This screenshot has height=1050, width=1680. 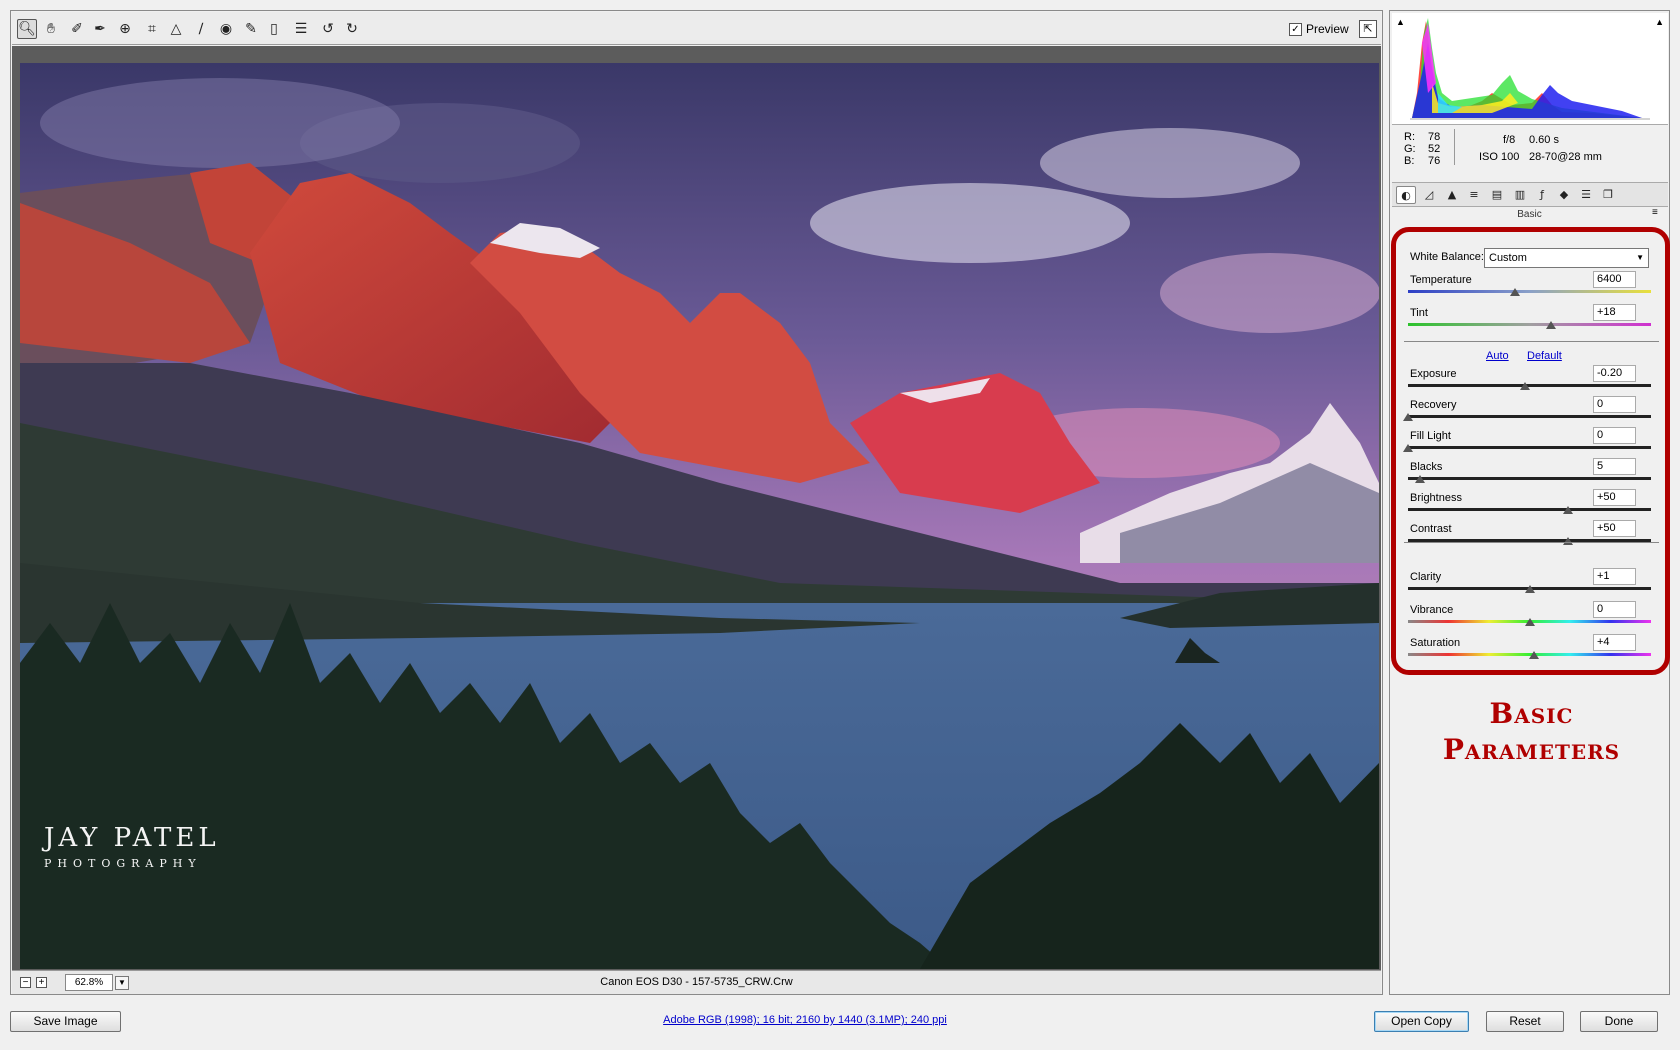 What do you see at coordinates (1409, 161) in the screenshot?
I see `b-label: B:` at bounding box center [1409, 161].